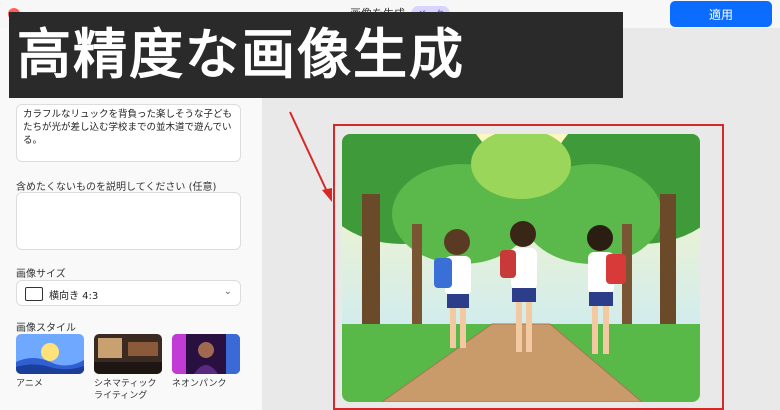 The height and width of the screenshot is (410, 780). What do you see at coordinates (128, 293) in the screenshot?
I see `image-size-select: 横向き 4:3 ⌄` at bounding box center [128, 293].